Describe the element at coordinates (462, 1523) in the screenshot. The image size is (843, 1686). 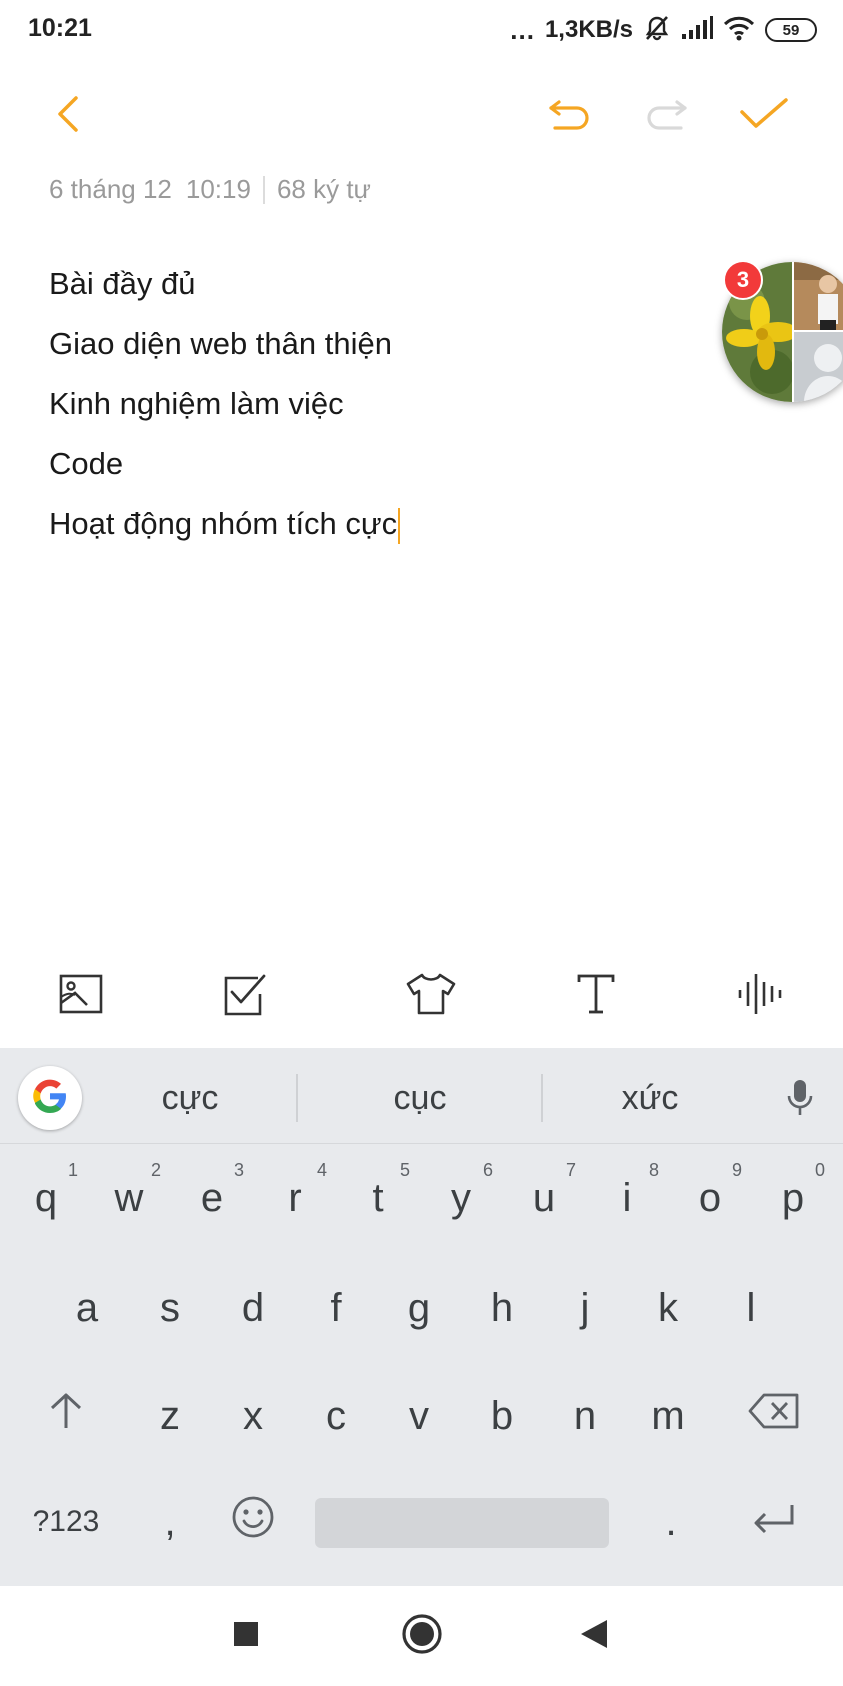
I see `spacebar` at that location.